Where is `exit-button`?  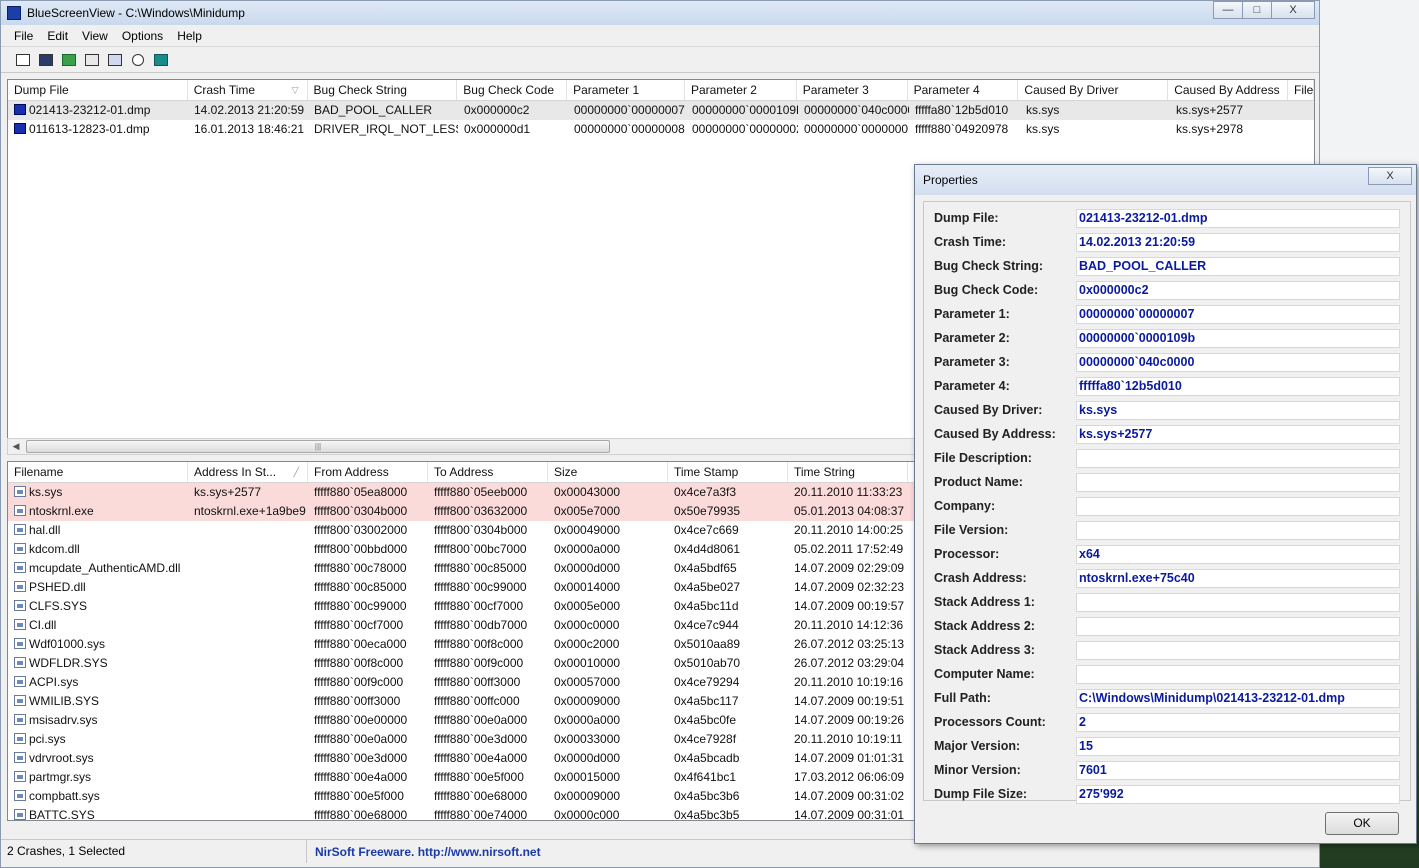 exit-button is located at coordinates (161, 60).